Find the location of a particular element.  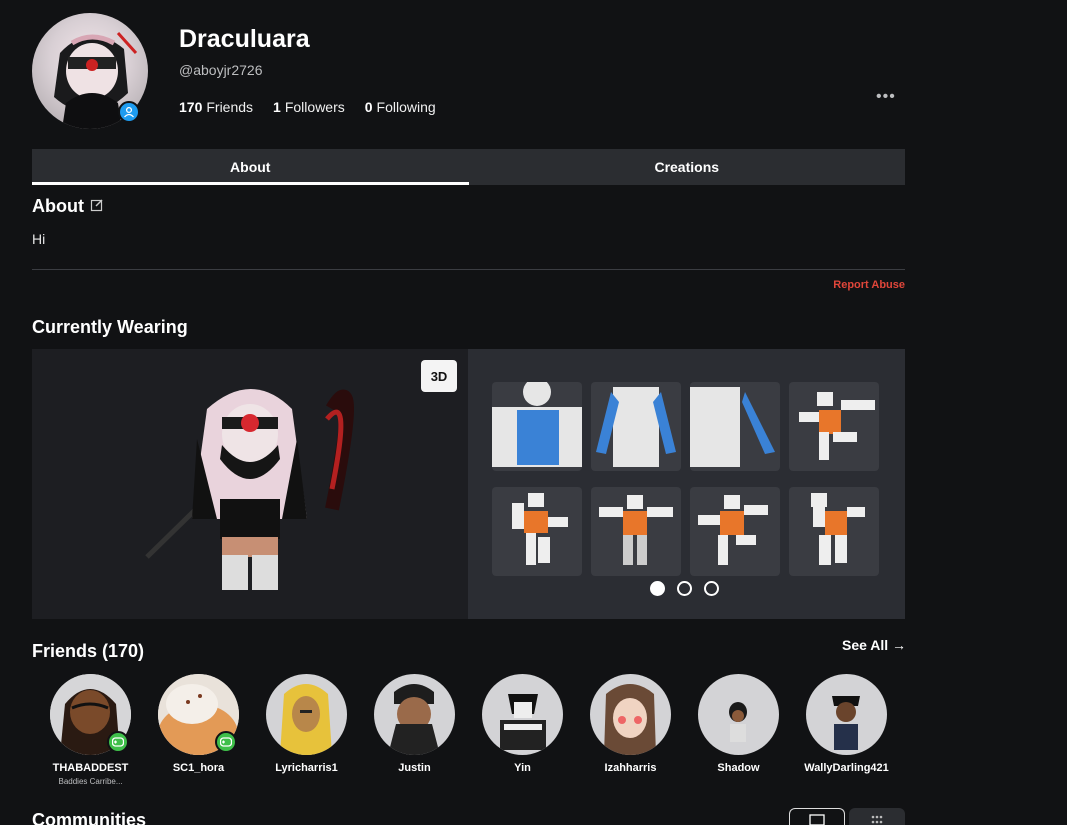

avatar-figure-illustration is located at coordinates (249, 489).